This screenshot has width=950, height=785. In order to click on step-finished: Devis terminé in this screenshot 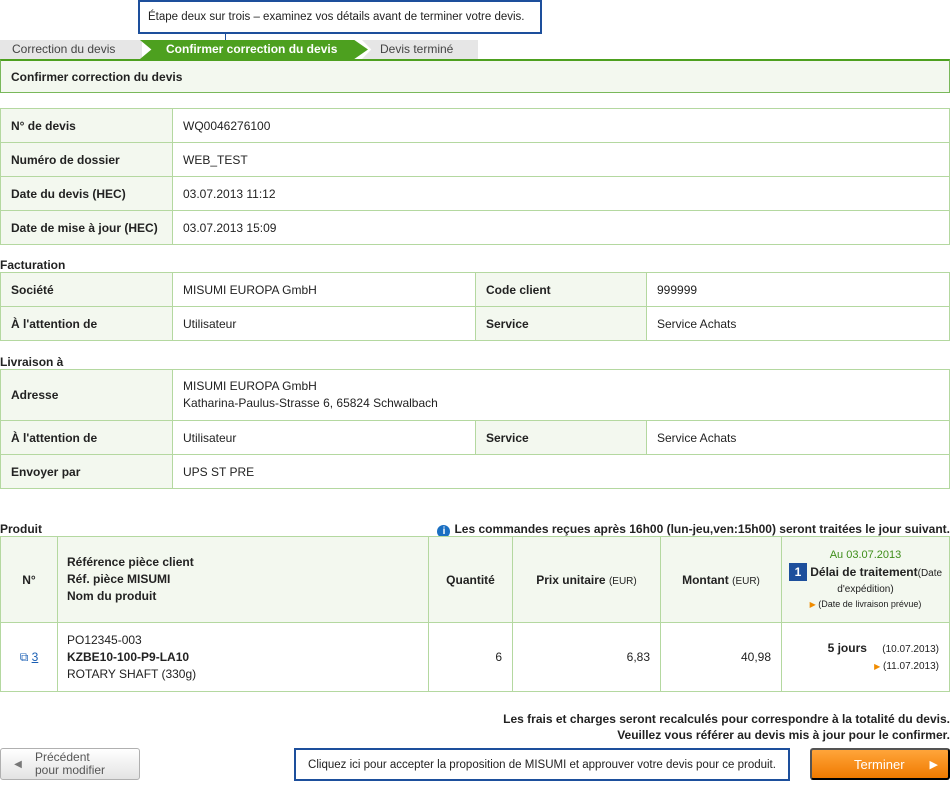, I will do `click(420, 49)`.